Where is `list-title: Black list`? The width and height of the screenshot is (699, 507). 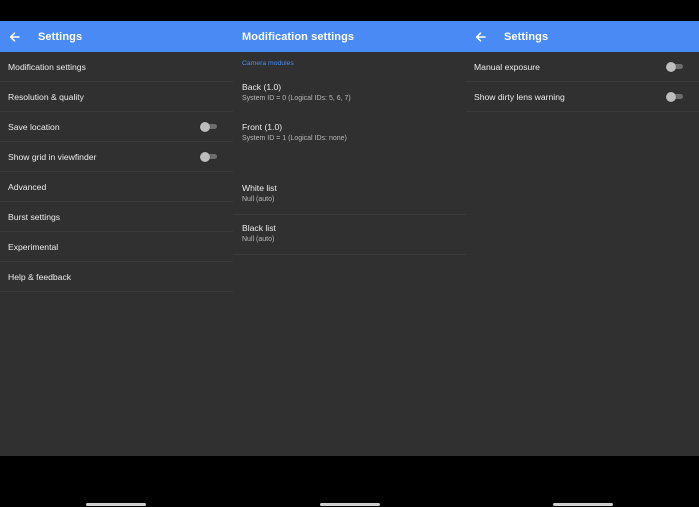
list-title: Black list is located at coordinates (259, 228).